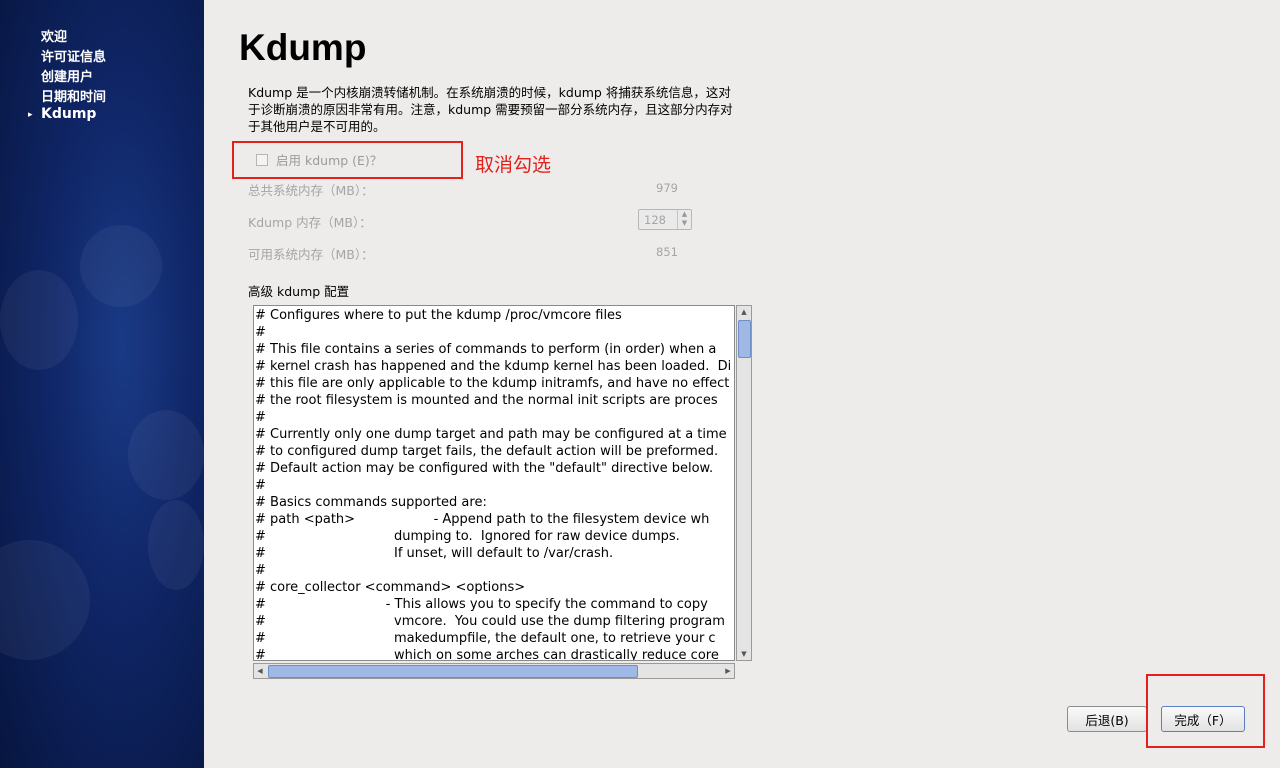 The width and height of the screenshot is (1280, 768). I want to click on sidebar-item-create-user: 创建用户, so click(67, 75).